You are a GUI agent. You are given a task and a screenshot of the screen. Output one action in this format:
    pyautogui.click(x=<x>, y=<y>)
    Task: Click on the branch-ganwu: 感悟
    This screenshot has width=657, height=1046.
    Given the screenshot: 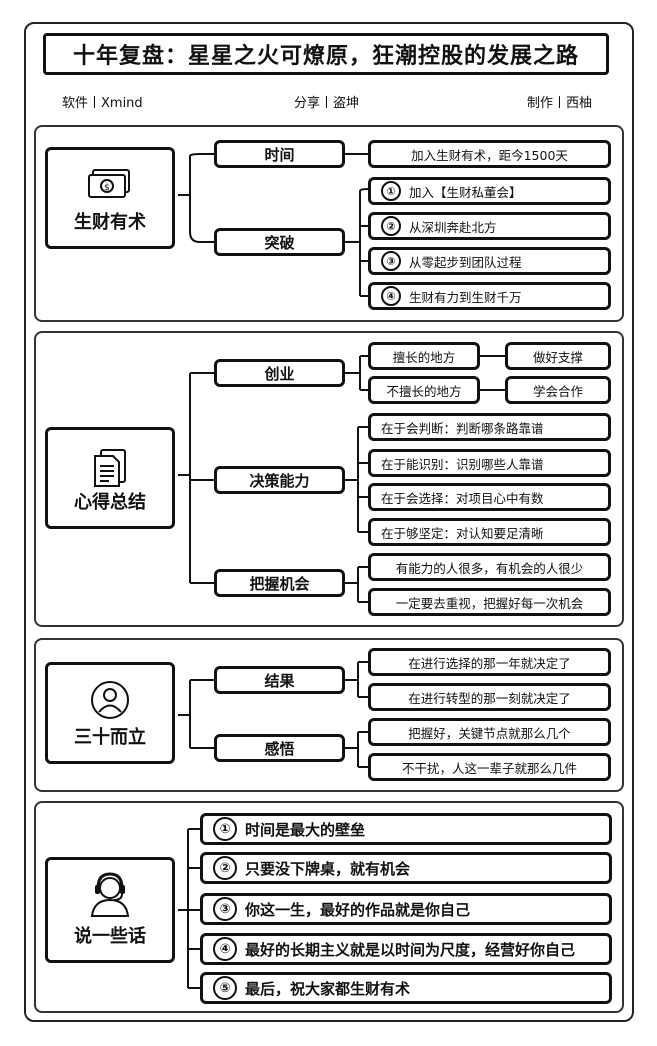 What is the action you would take?
    pyautogui.click(x=279, y=748)
    